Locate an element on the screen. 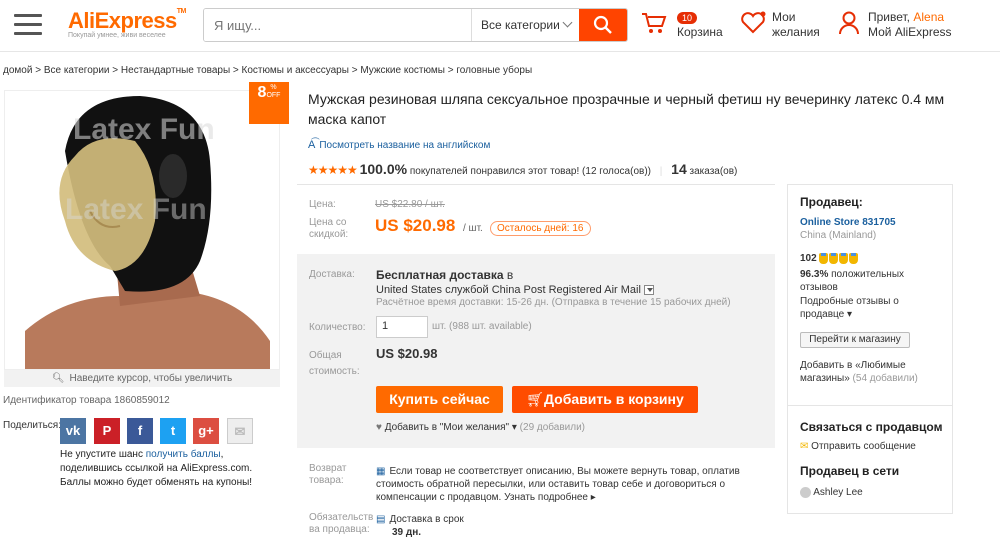  sale-price-label: Цена со скидкой: is located at coordinates (329, 228).